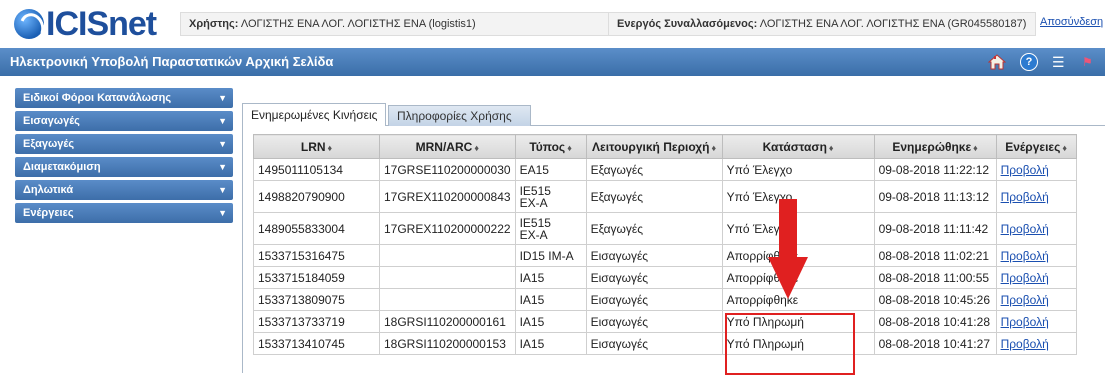 The image size is (1105, 375). I want to click on cell-updated: 09-08-2018 11:11:42, so click(935, 228).